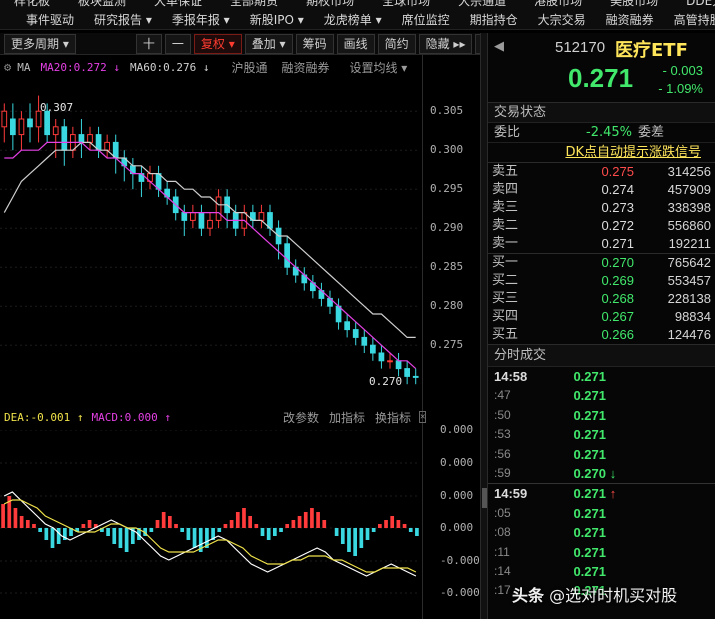 The image size is (715, 619). Describe the element at coordinates (249, 67) in the screenshot. I see `tab-hk-connect: 沪股通` at that location.